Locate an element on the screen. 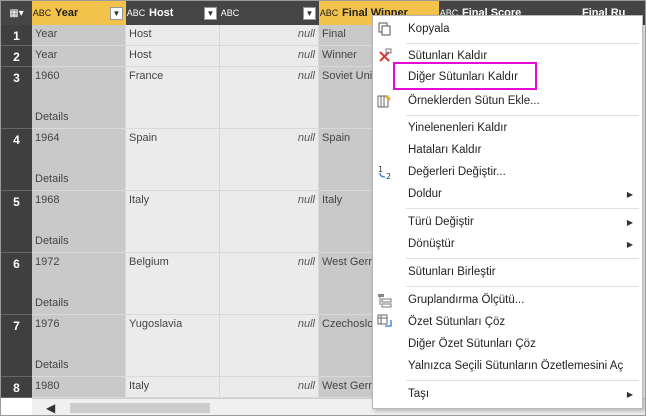 The image size is (646, 416). row-number: 5 is located at coordinates (16, 222).